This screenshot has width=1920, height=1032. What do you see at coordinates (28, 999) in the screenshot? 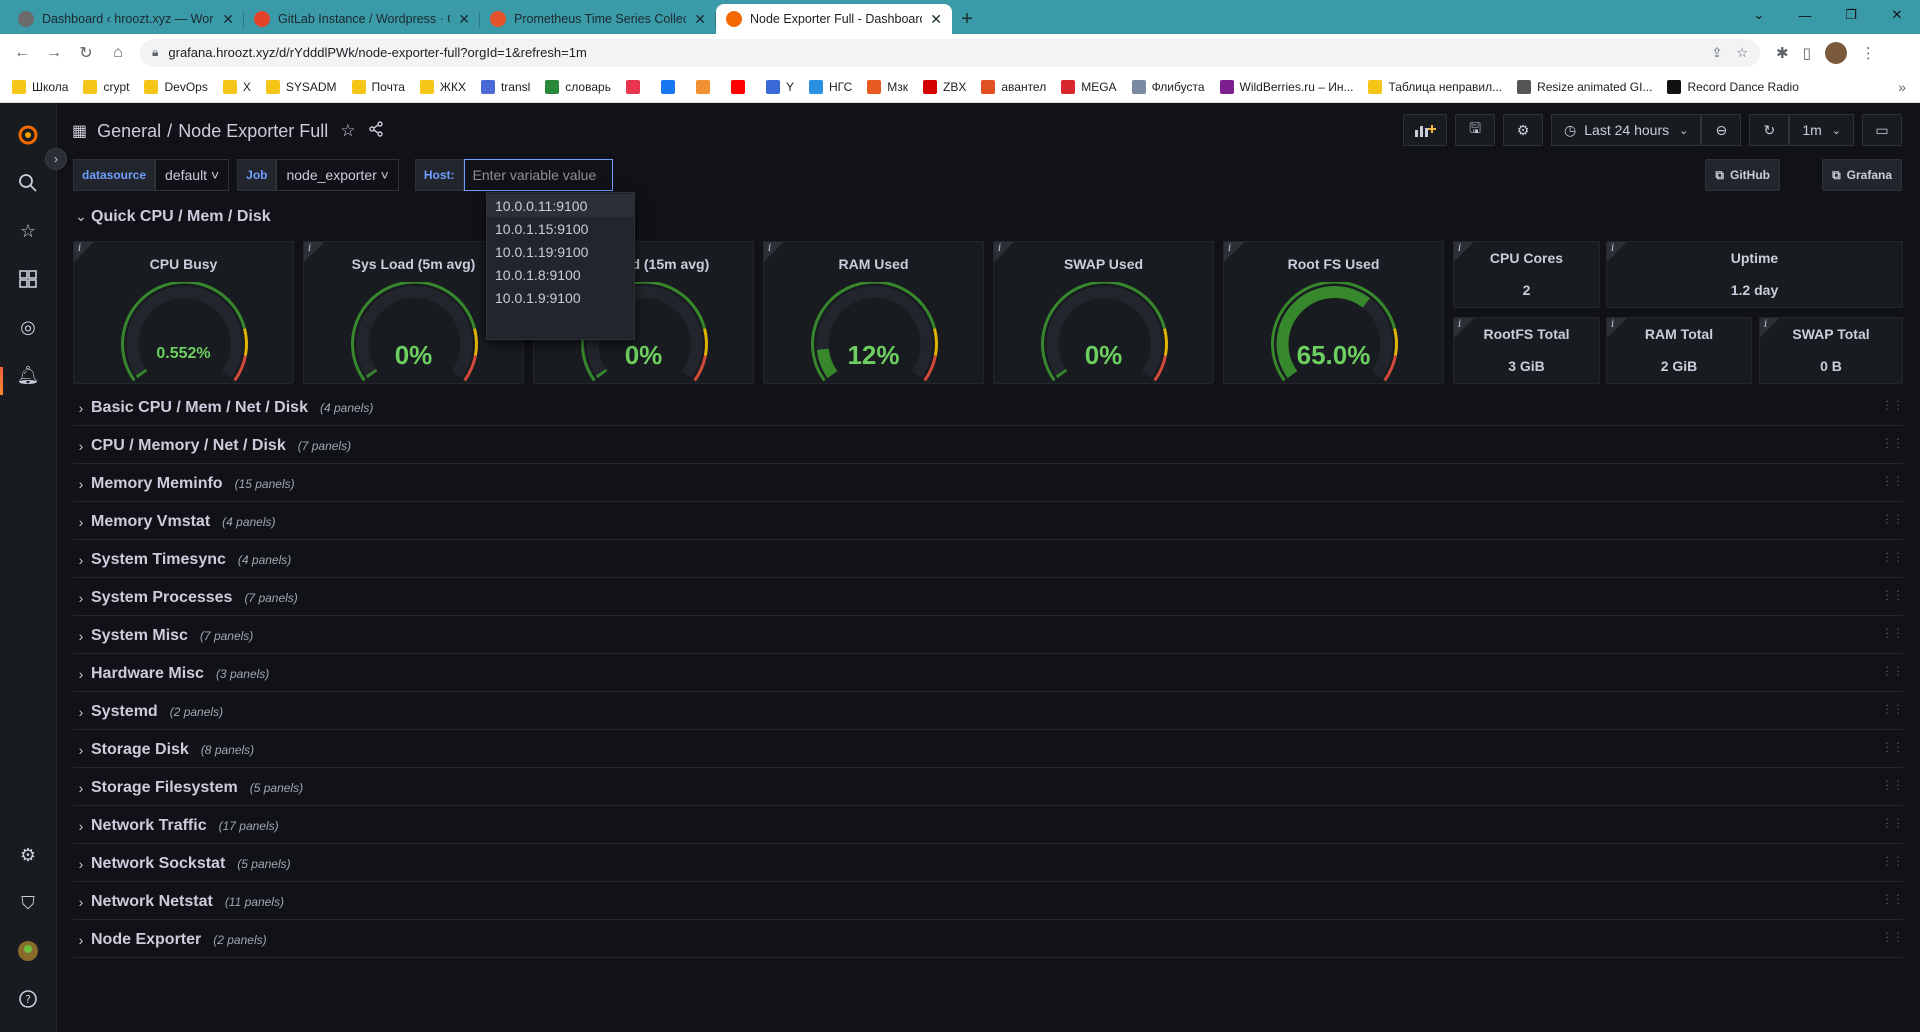
I see `help-icon: ?` at bounding box center [28, 999].